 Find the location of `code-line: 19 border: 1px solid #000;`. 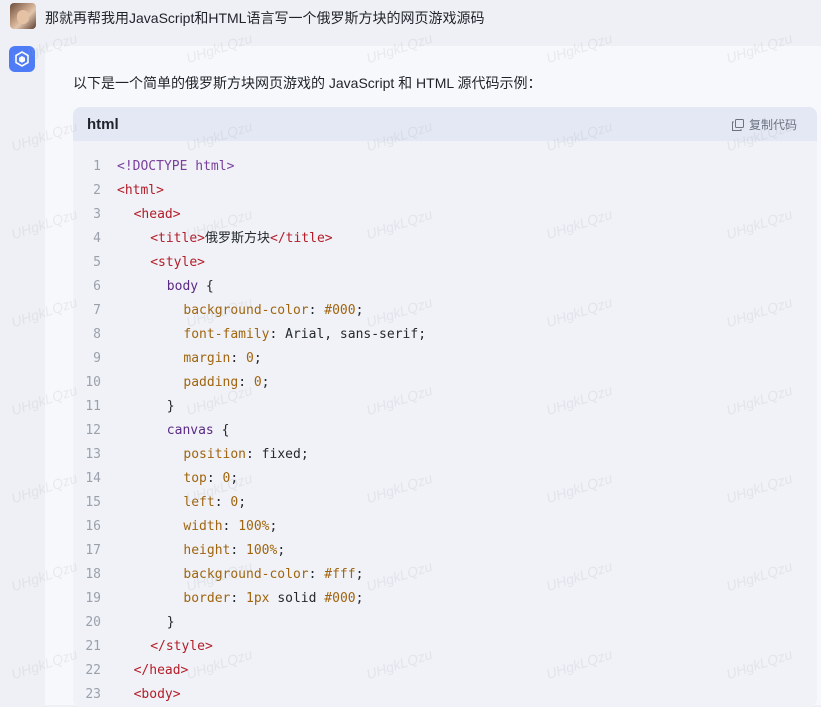

code-line: 19 border: 1px solid #000; is located at coordinates (445, 599).